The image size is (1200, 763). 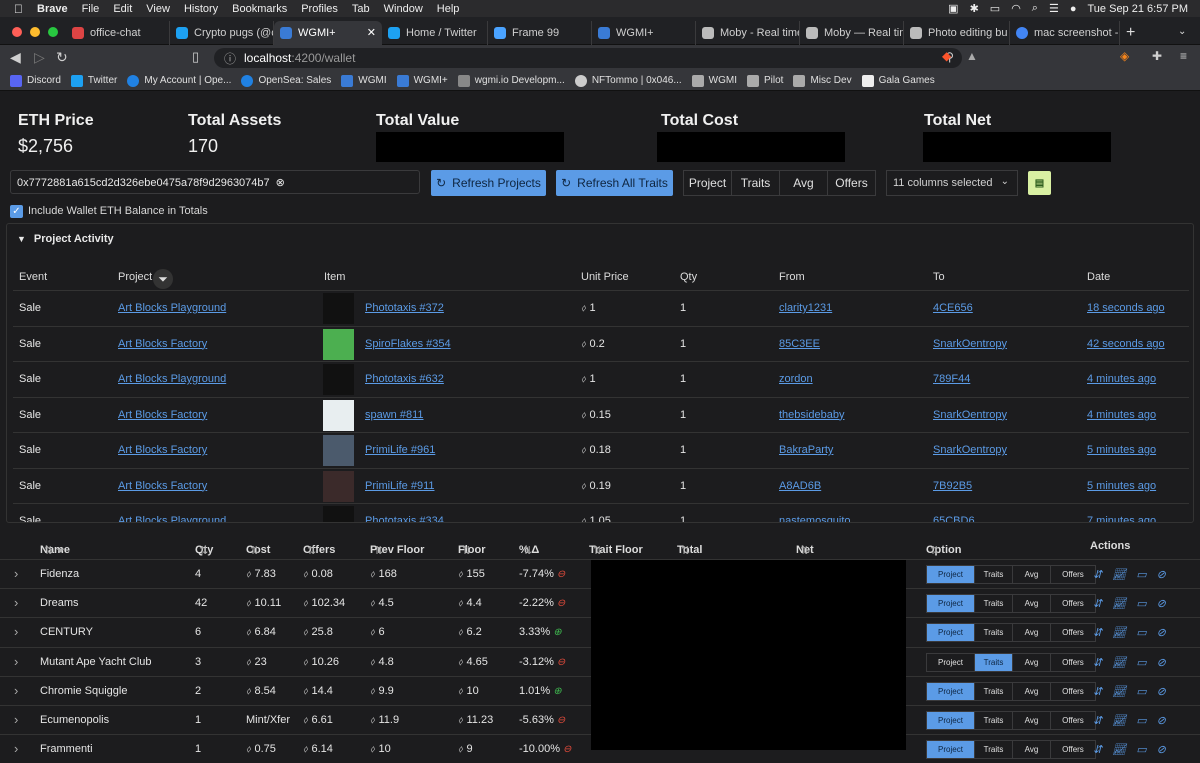 What do you see at coordinates (118, 211) in the screenshot?
I see `include-eth-label: Include Wallet ETH Balance in Totals` at bounding box center [118, 211].